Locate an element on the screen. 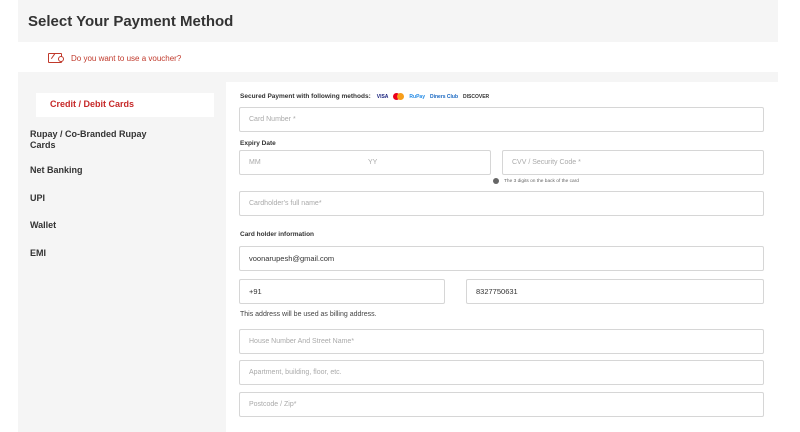 The width and height of the screenshot is (800, 432). voucher-icon is located at coordinates (56, 58).